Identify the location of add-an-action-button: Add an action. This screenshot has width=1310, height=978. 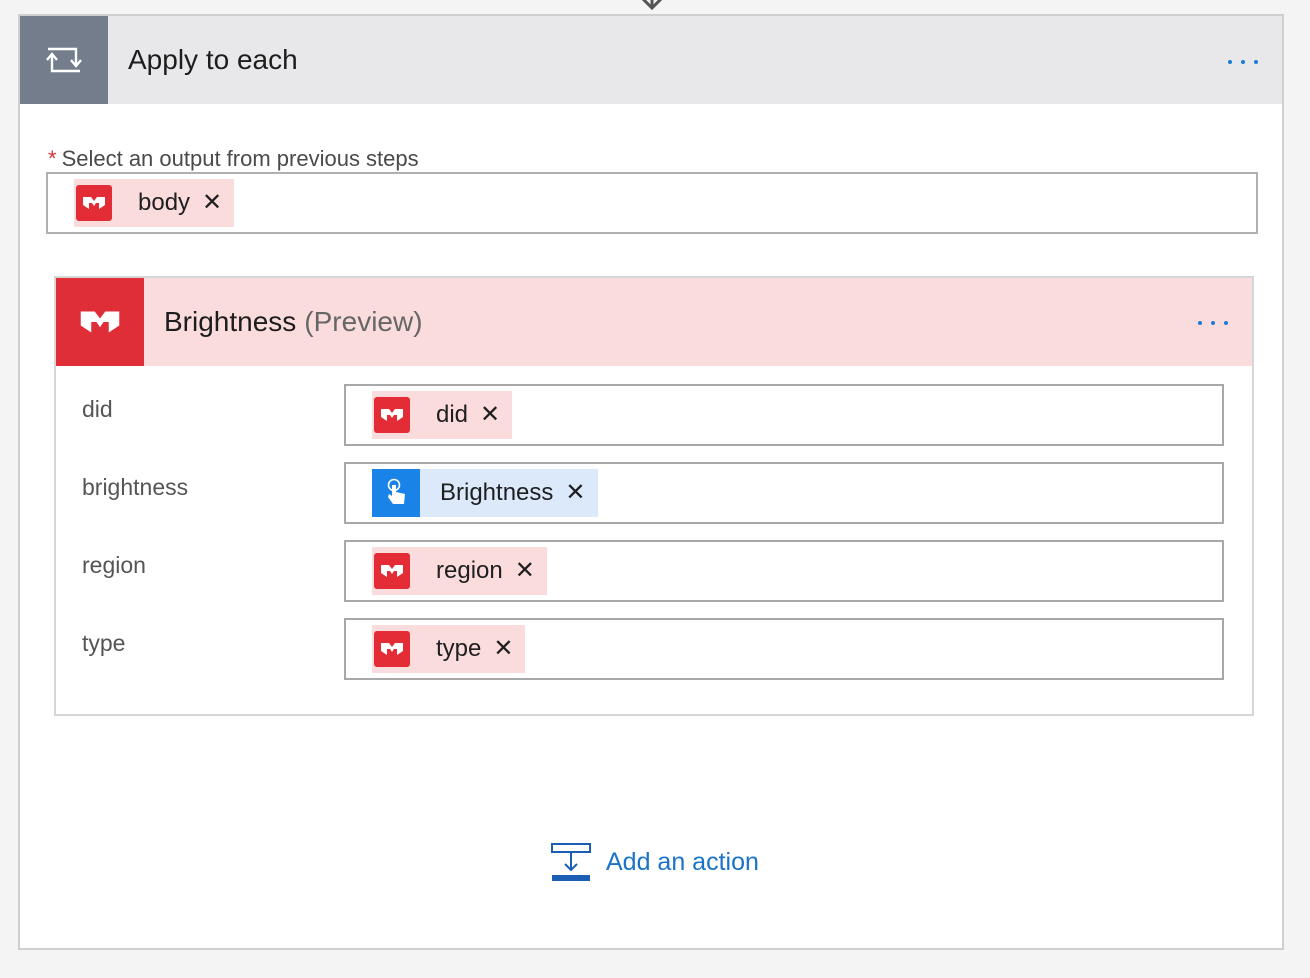
(654, 862).